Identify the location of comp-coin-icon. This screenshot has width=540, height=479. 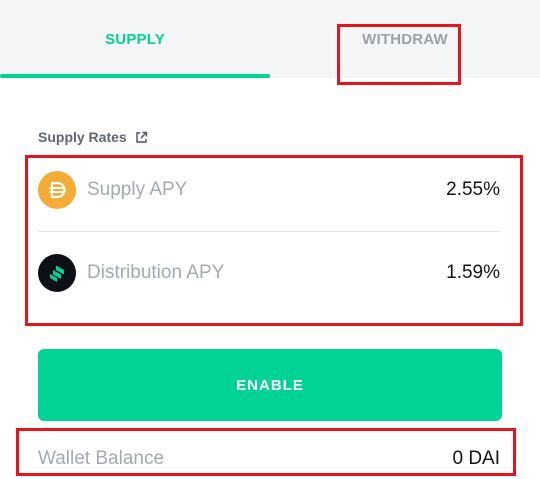
(57, 273).